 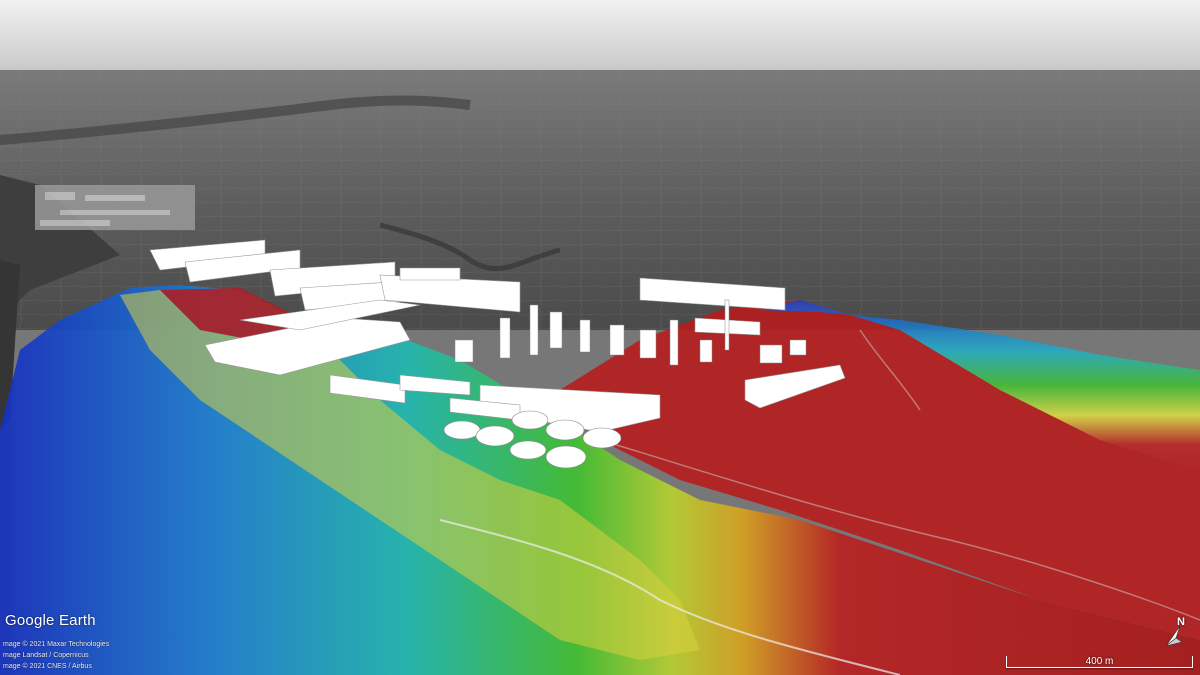 What do you see at coordinates (1181, 622) in the screenshot?
I see `compass-north-label: N` at bounding box center [1181, 622].